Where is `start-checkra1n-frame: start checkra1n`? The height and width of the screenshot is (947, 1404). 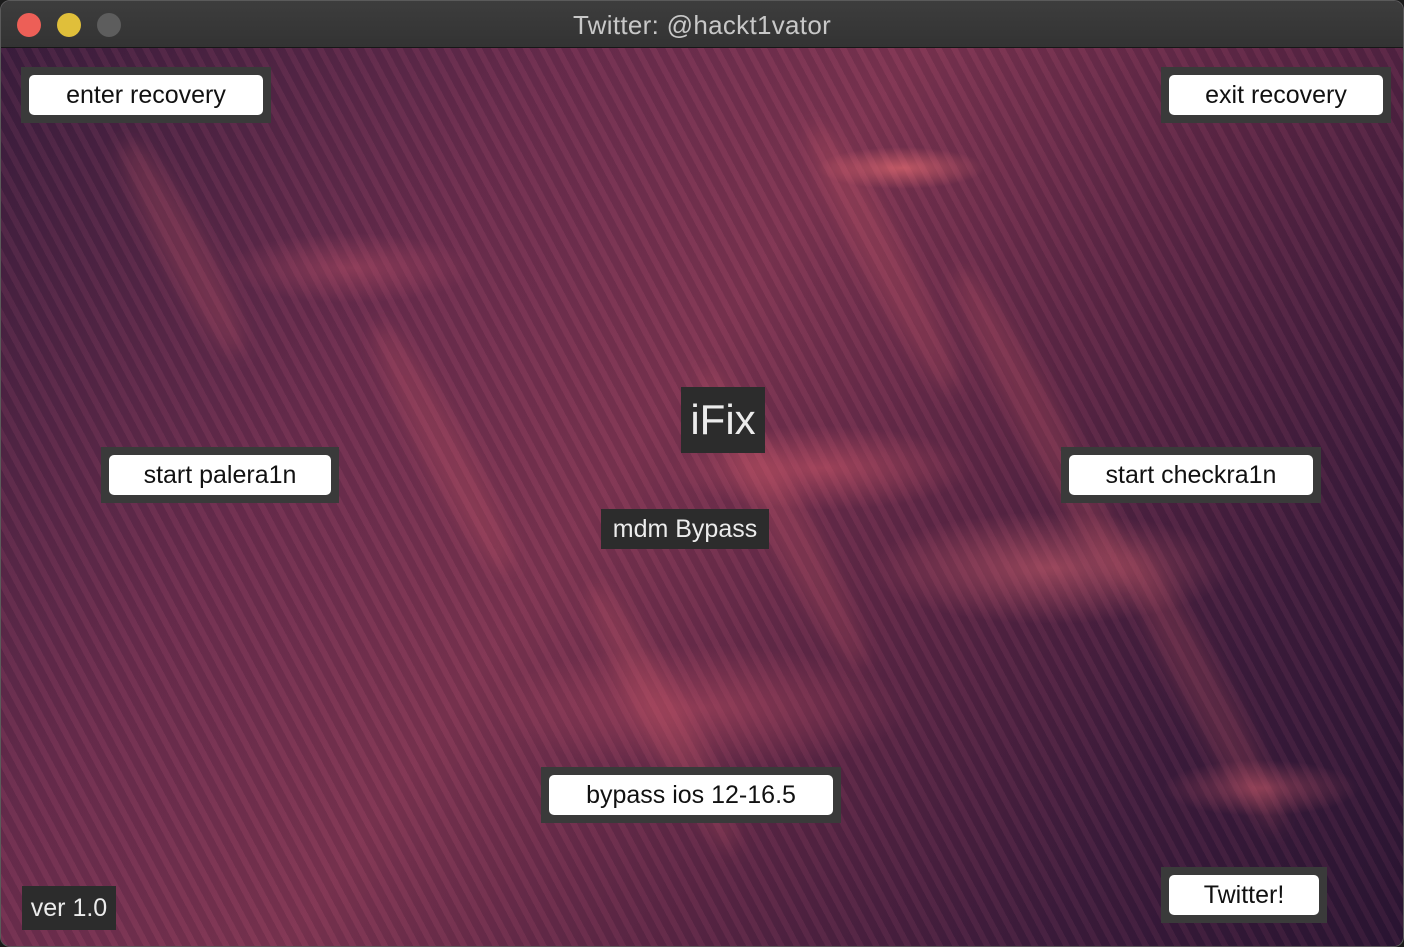 start-checkra1n-frame: start checkra1n is located at coordinates (1191, 475).